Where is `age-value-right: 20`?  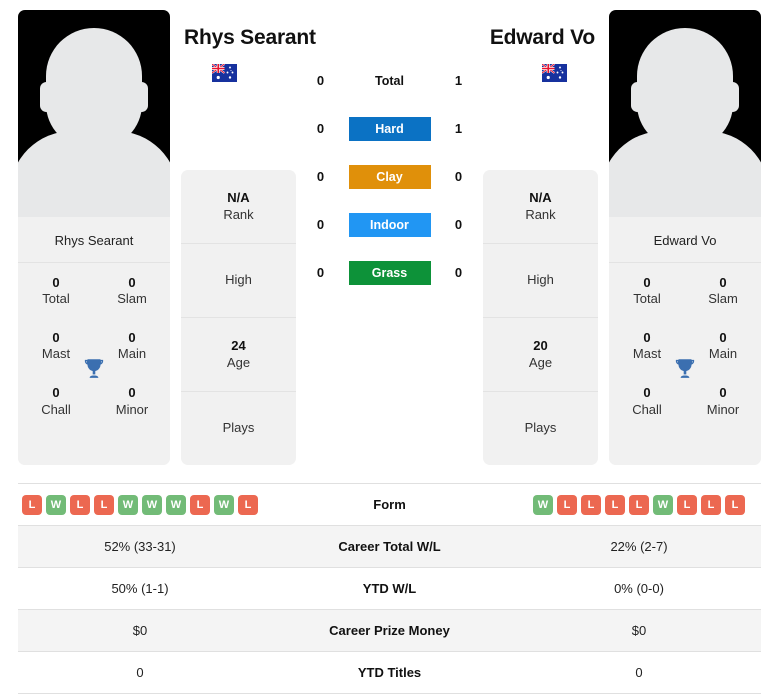
age-value-right: 20 is located at coordinates (540, 345).